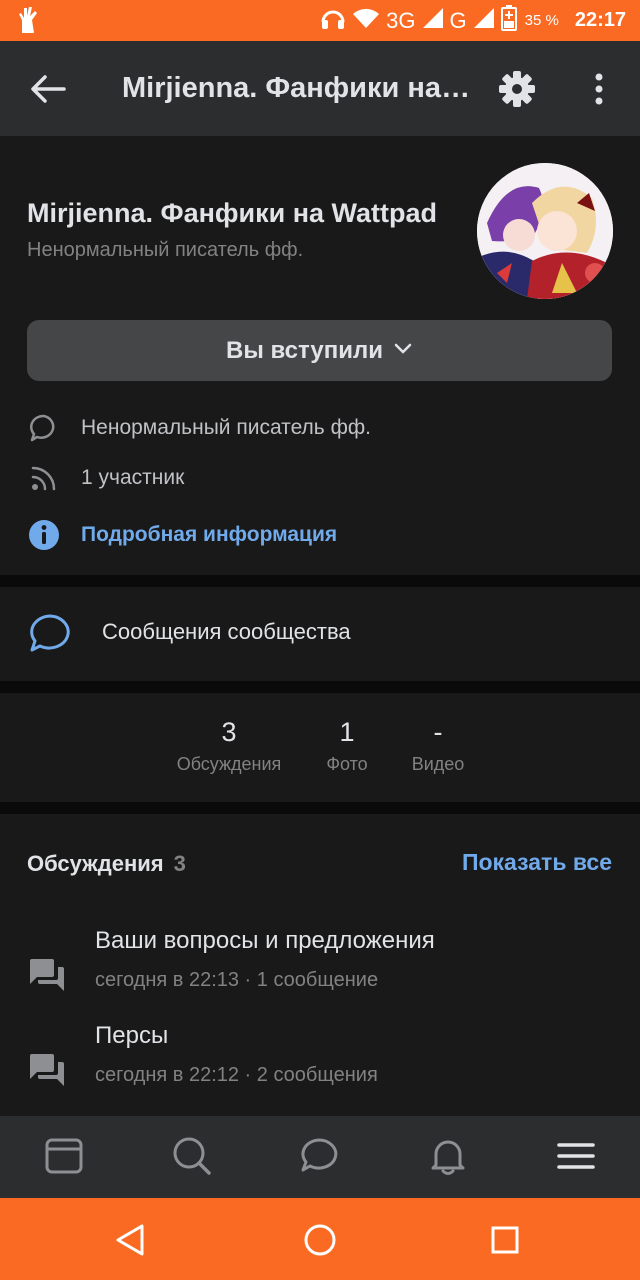  What do you see at coordinates (50, 635) in the screenshot?
I see `messages-bubble-icon` at bounding box center [50, 635].